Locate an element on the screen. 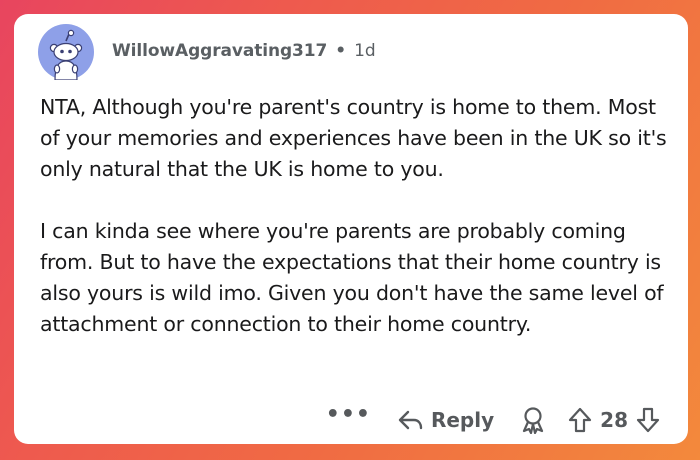  award-button is located at coordinates (533, 420).